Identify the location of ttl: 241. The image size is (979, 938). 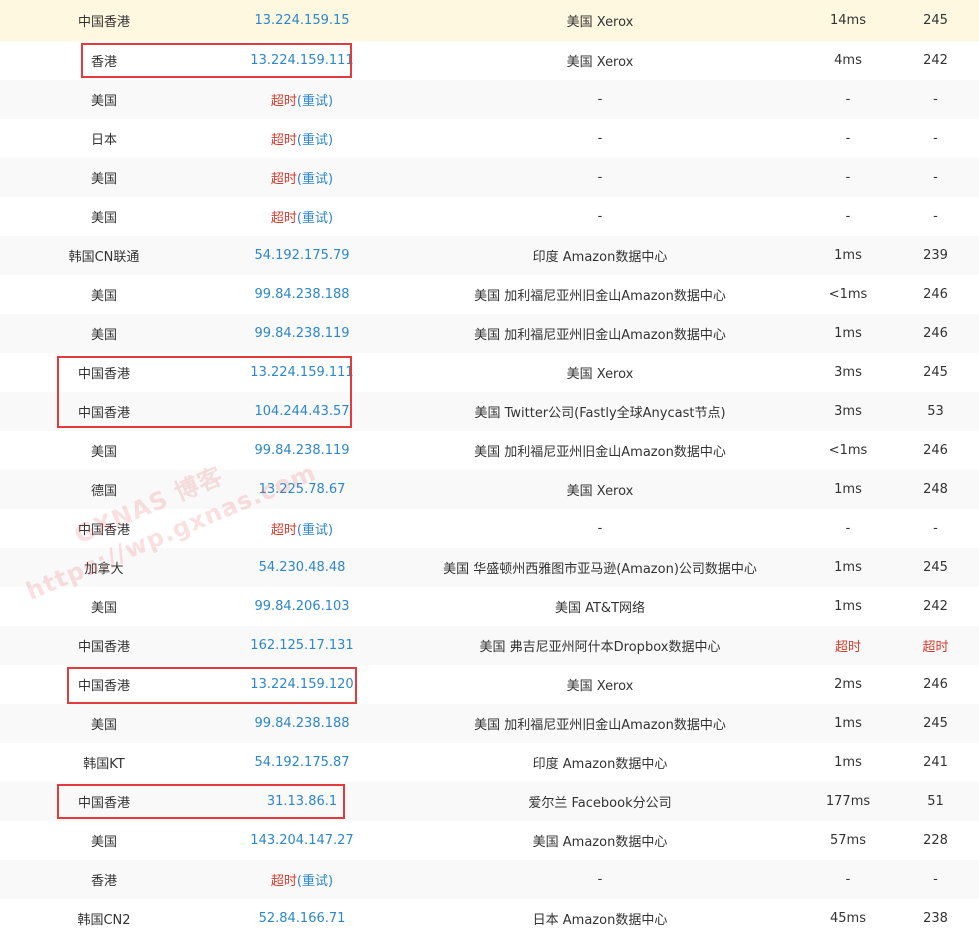
(935, 762).